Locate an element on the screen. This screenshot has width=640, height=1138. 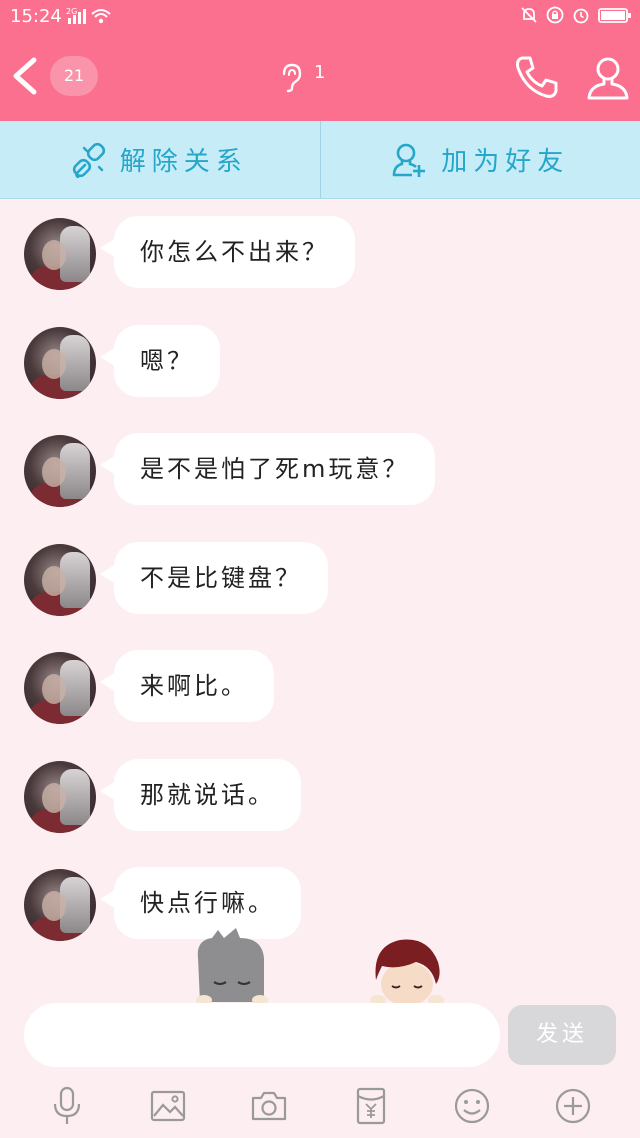
message-input is located at coordinates (262, 1035).